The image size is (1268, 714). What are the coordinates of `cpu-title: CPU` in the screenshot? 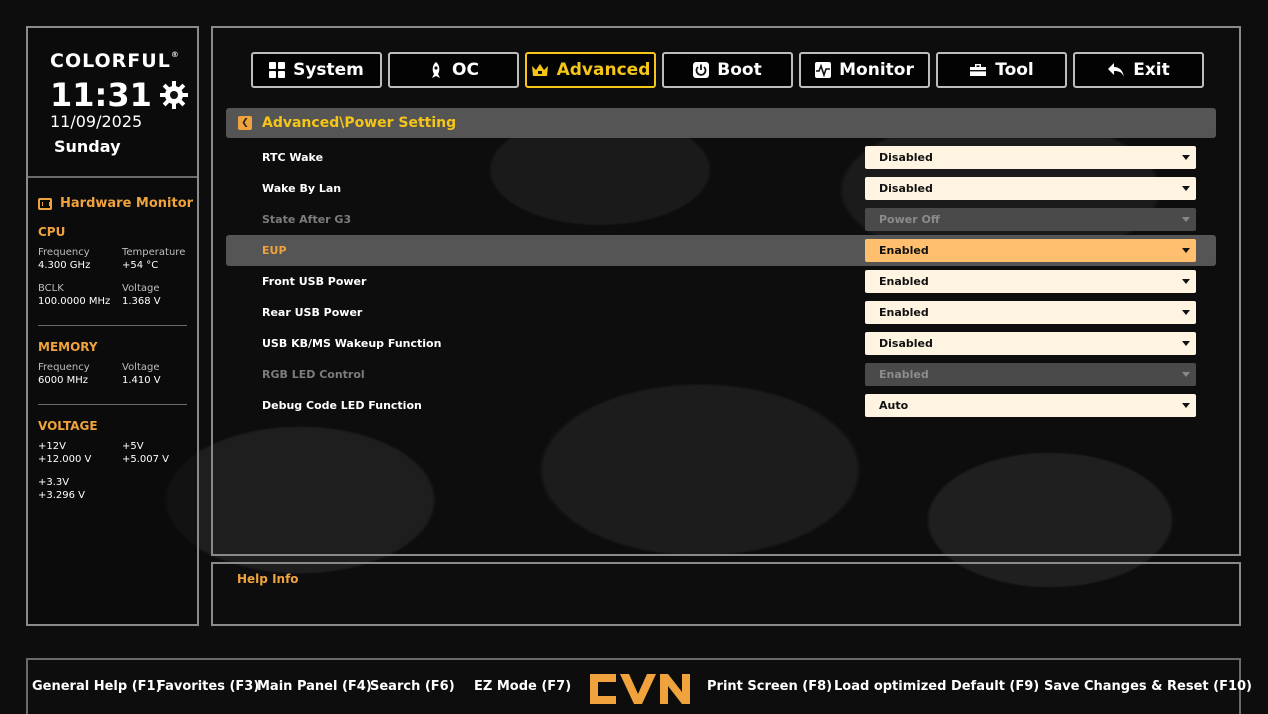 It's located at (52, 232).